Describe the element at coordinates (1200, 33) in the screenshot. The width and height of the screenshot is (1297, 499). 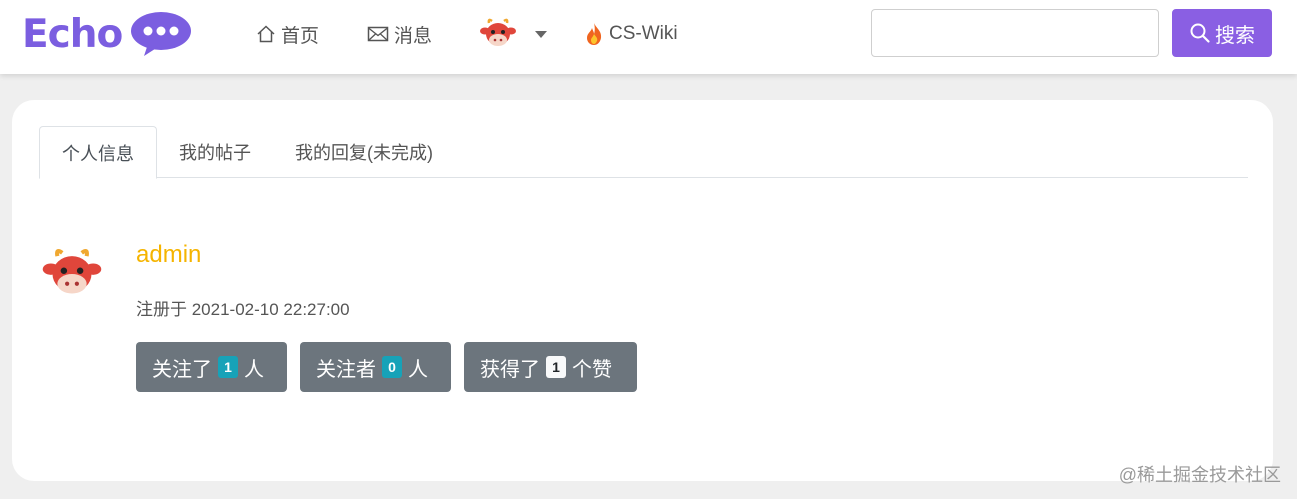
I see `search-icon` at that location.